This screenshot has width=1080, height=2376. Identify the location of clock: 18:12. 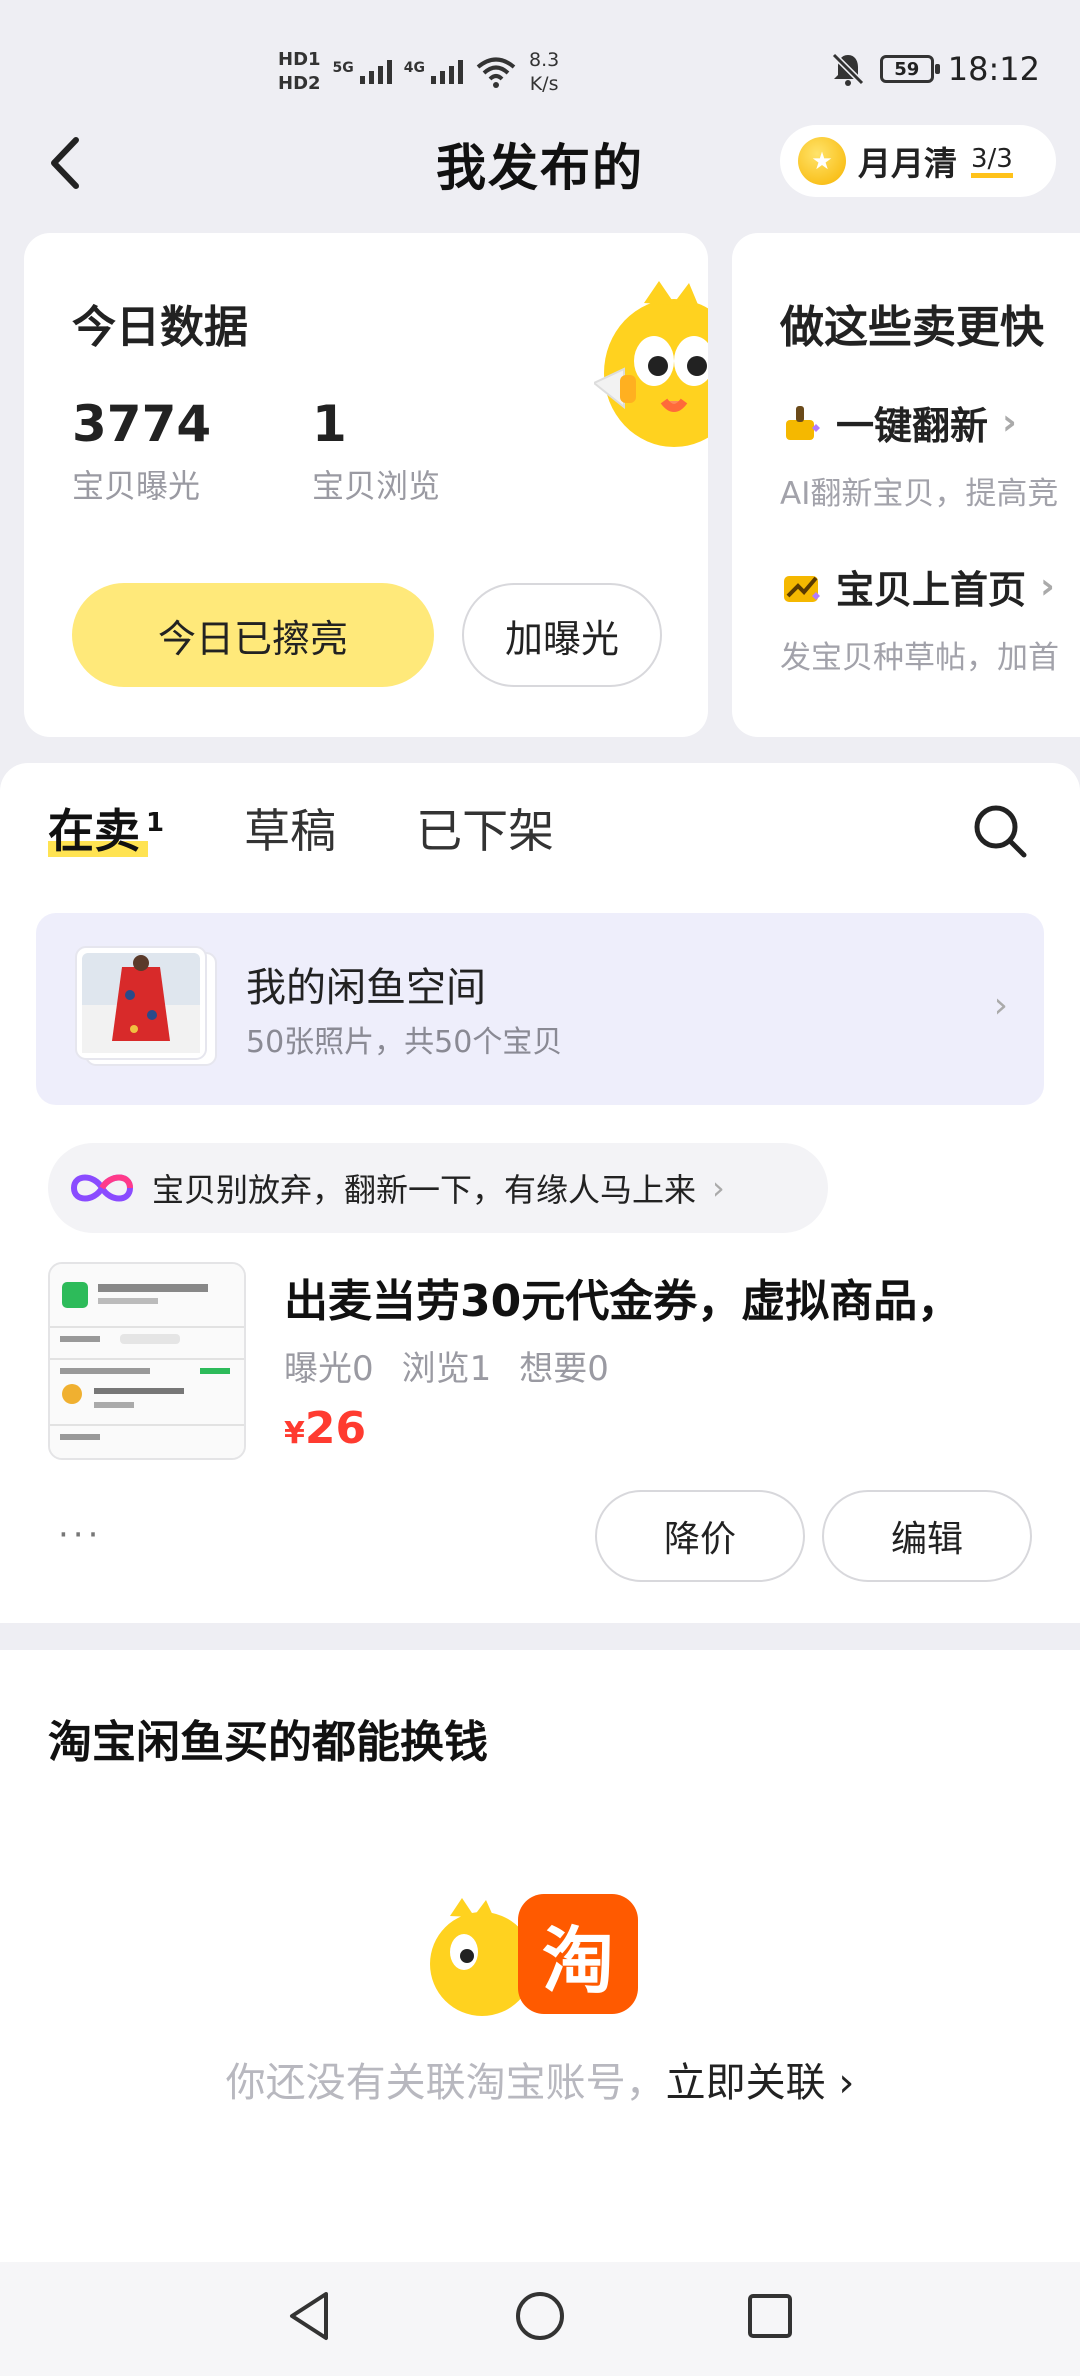
(993, 69).